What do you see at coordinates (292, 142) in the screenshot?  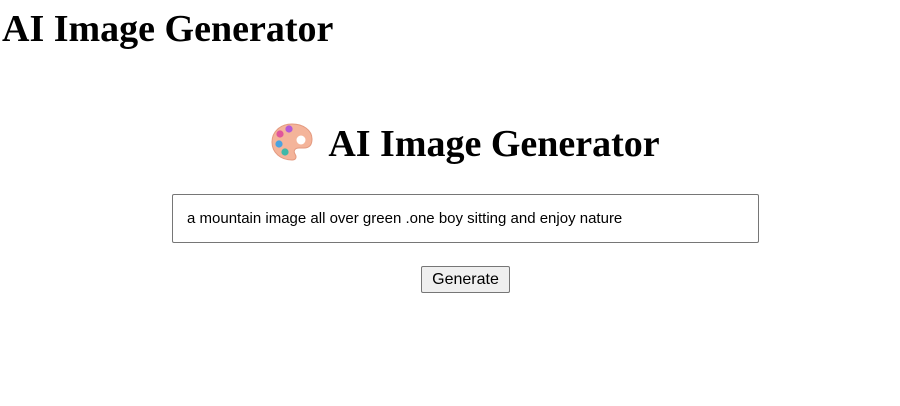 I see `artist-palette-icon` at bounding box center [292, 142].